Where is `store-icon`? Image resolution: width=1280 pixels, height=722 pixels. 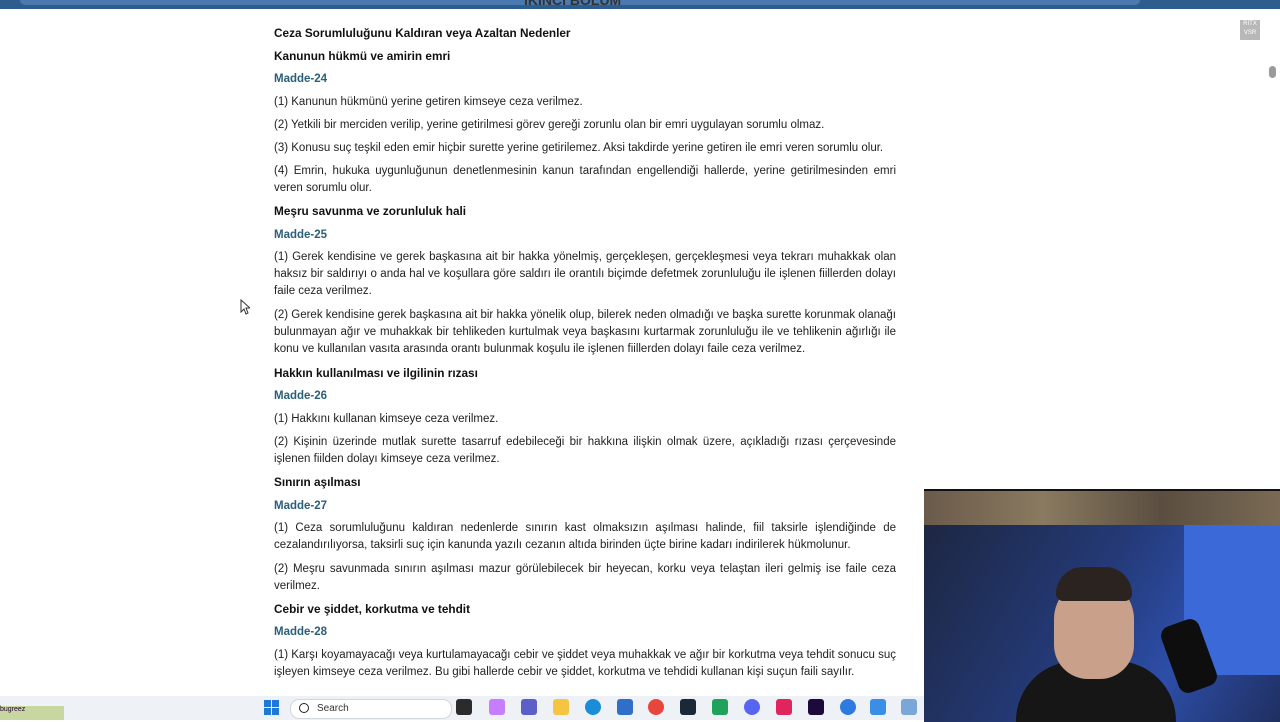
store-icon is located at coordinates (625, 707).